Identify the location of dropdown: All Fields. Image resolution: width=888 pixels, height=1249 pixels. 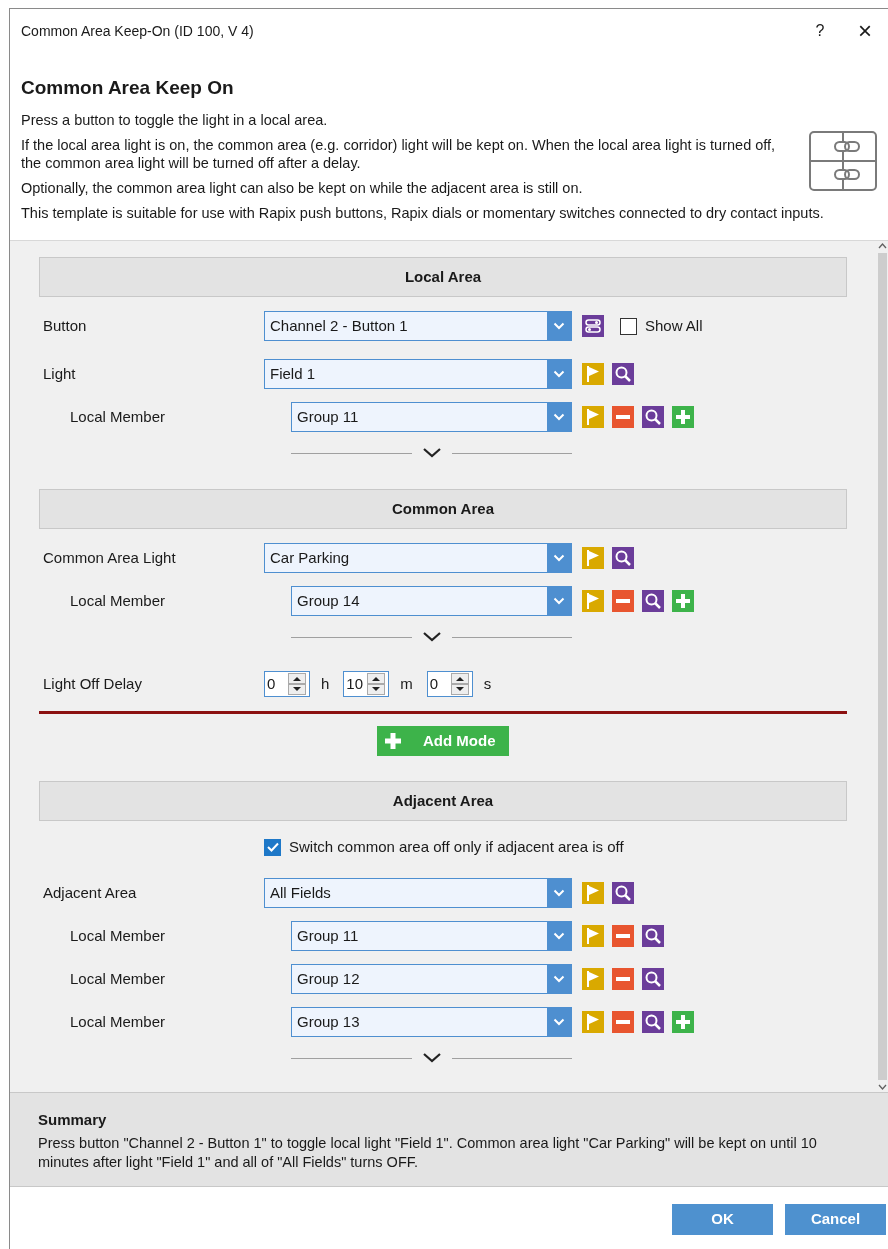
(418, 893).